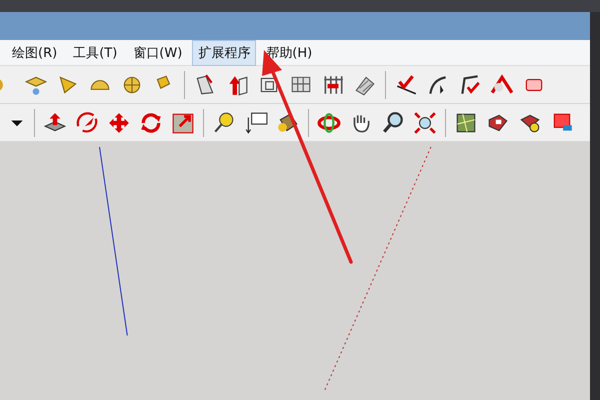  What do you see at coordinates (119, 122) in the screenshot?
I see `move-icon` at bounding box center [119, 122].